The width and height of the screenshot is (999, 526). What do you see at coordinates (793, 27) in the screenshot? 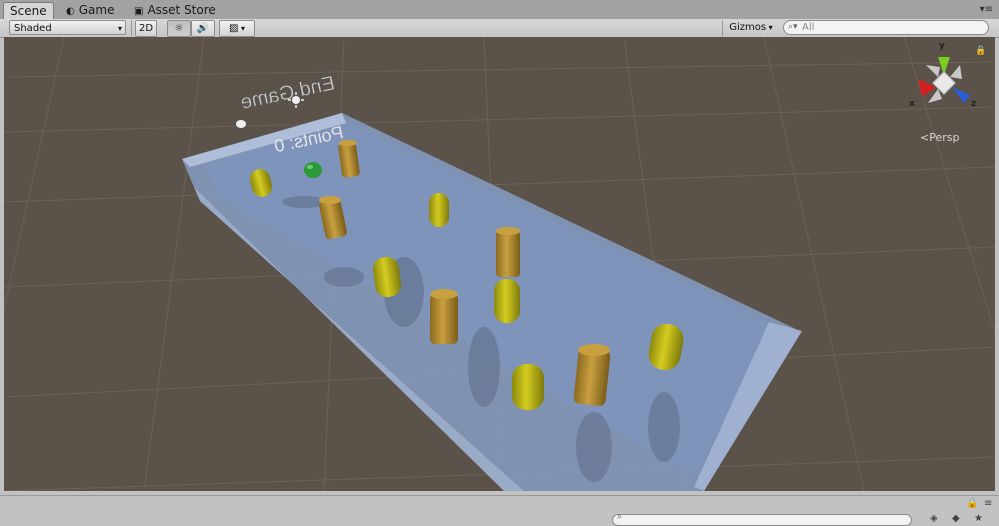
I see `search-icon: ⌕▾` at bounding box center [793, 27].